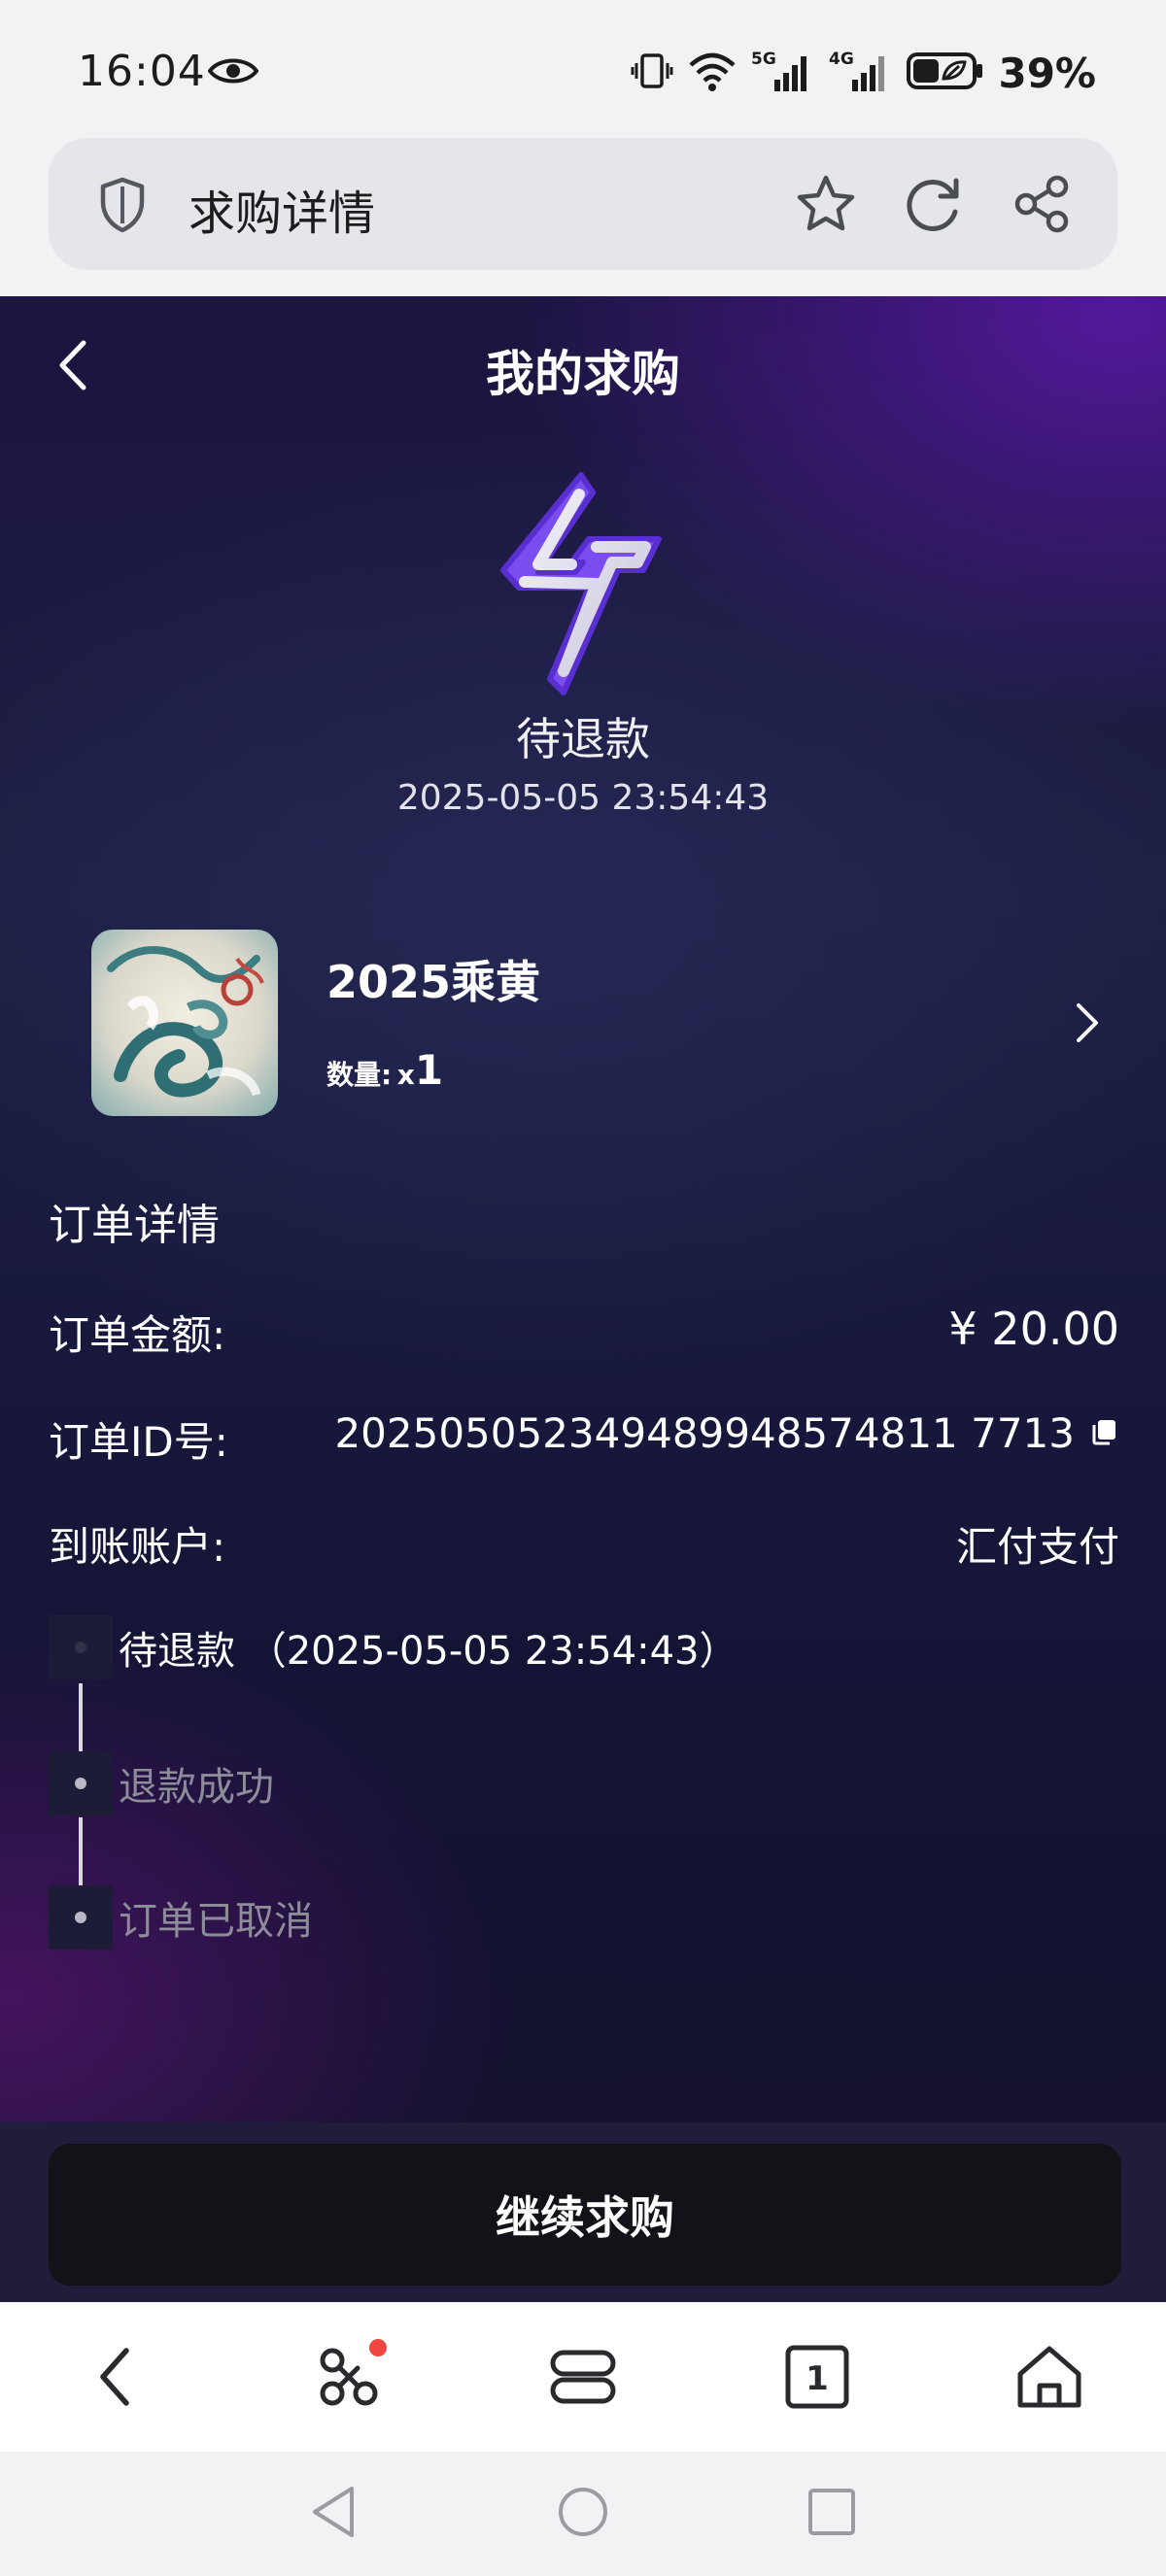 Image resolution: width=1166 pixels, height=2576 pixels. I want to click on order-status-time: 2025-05-05 23:54:43, so click(583, 798).